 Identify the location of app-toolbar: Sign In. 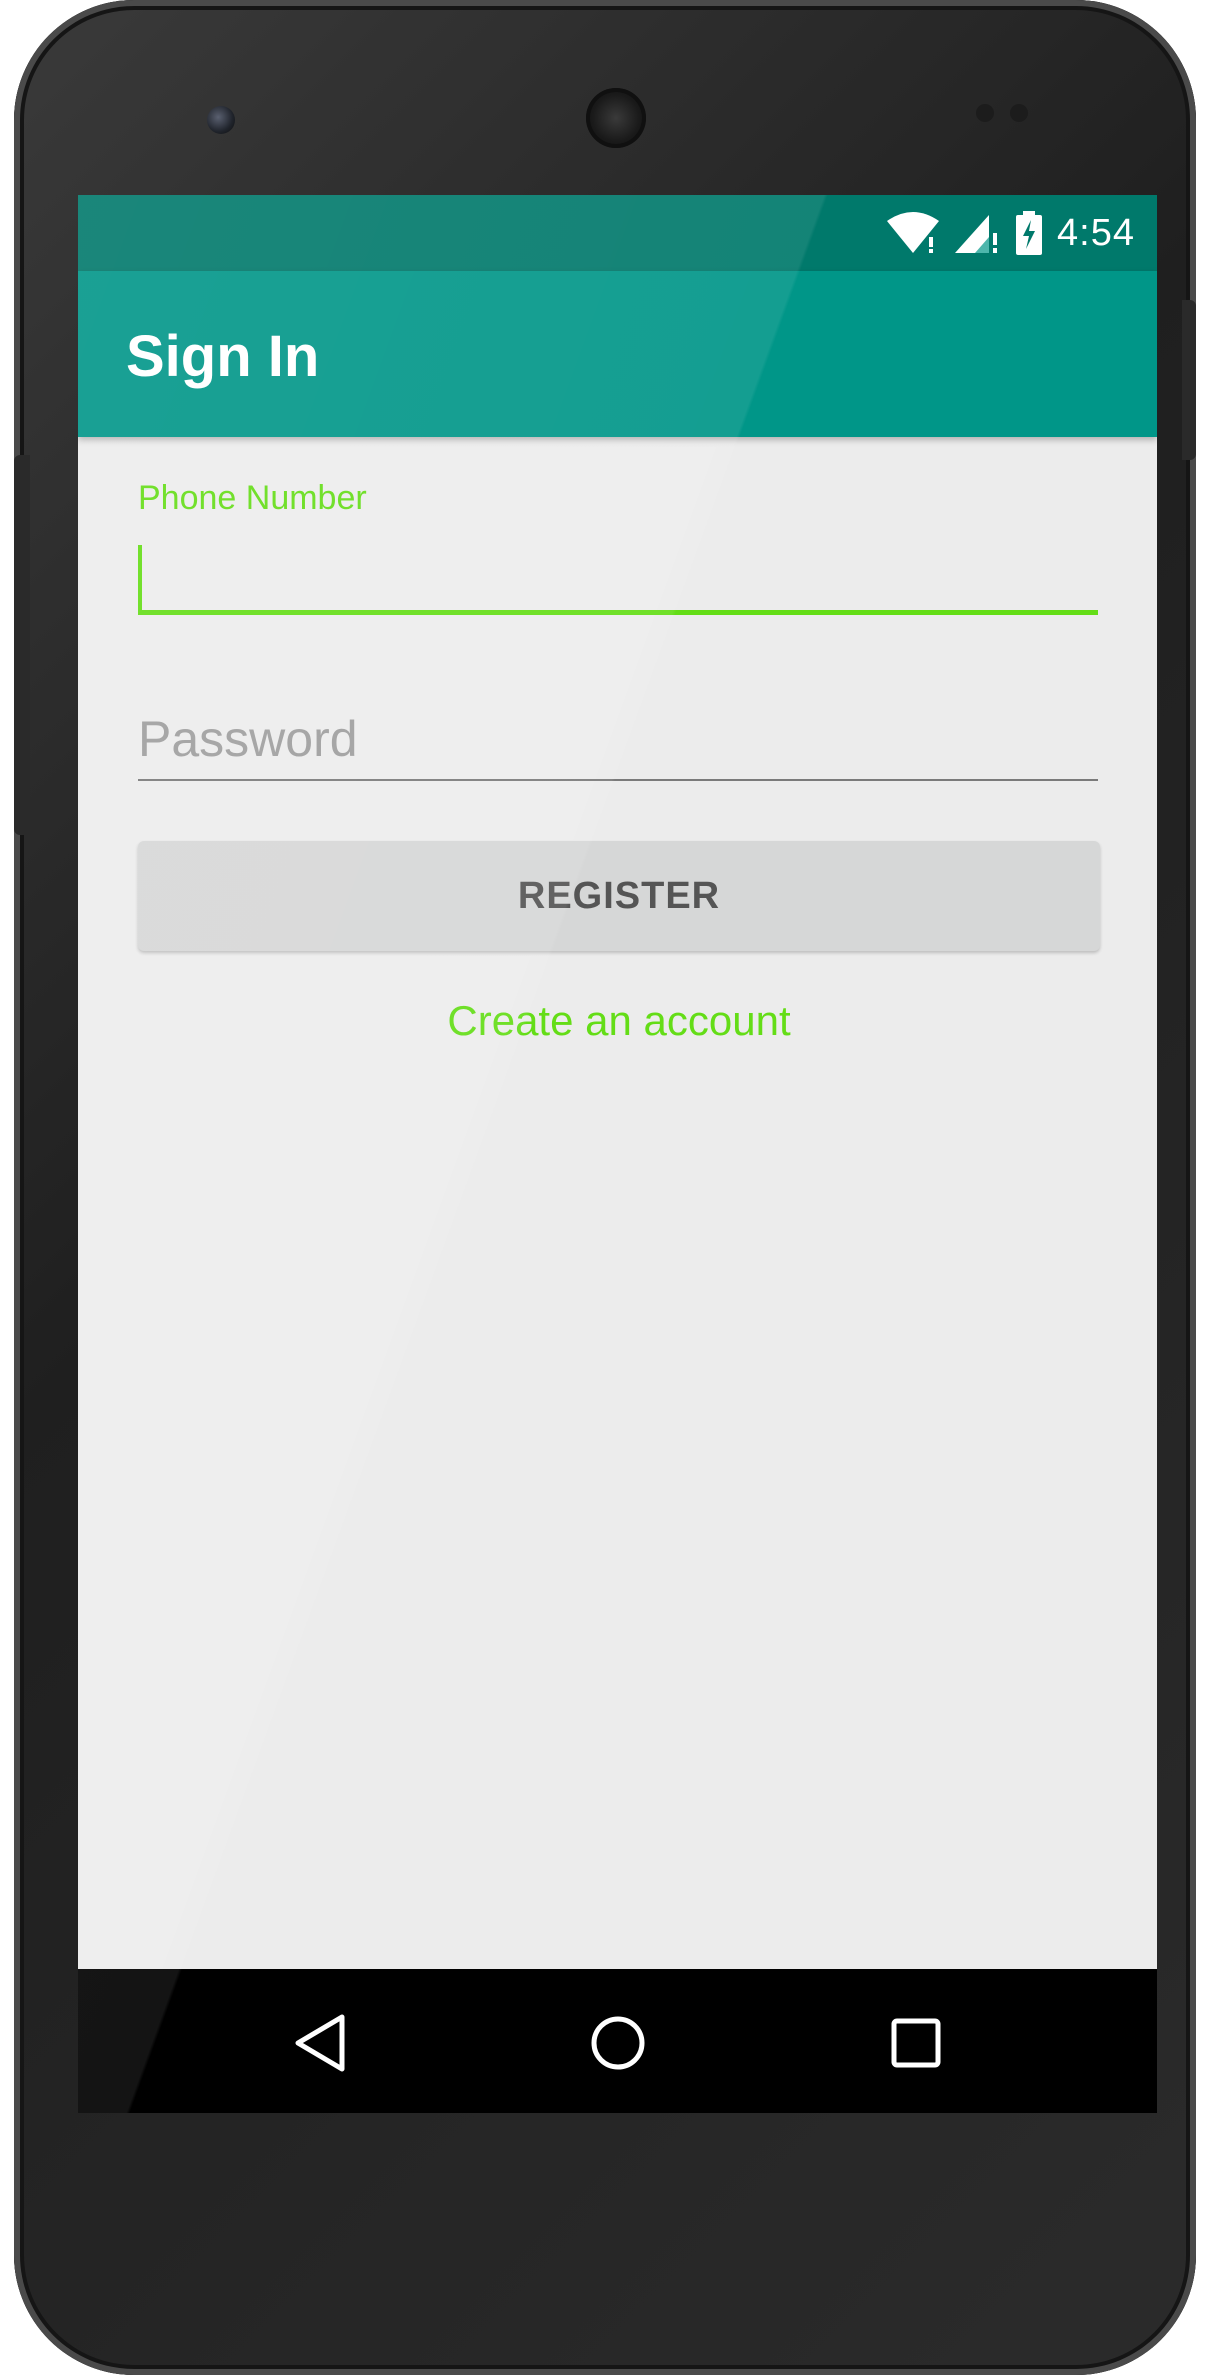
(617, 354).